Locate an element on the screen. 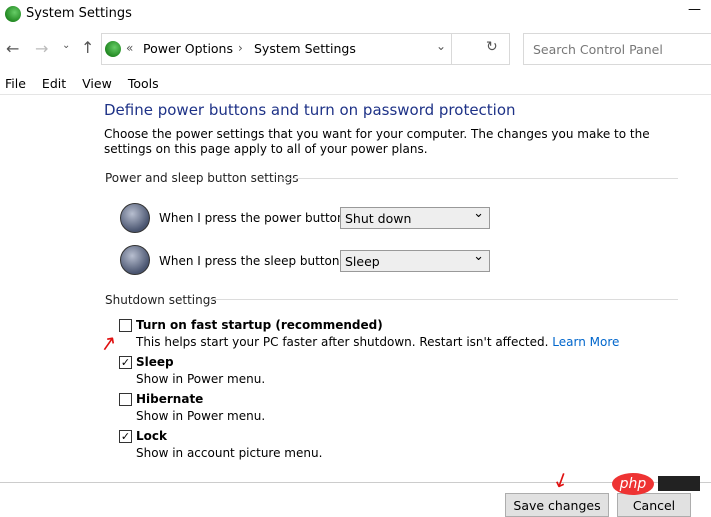  learn-more-link: Learn More is located at coordinates (585, 342).